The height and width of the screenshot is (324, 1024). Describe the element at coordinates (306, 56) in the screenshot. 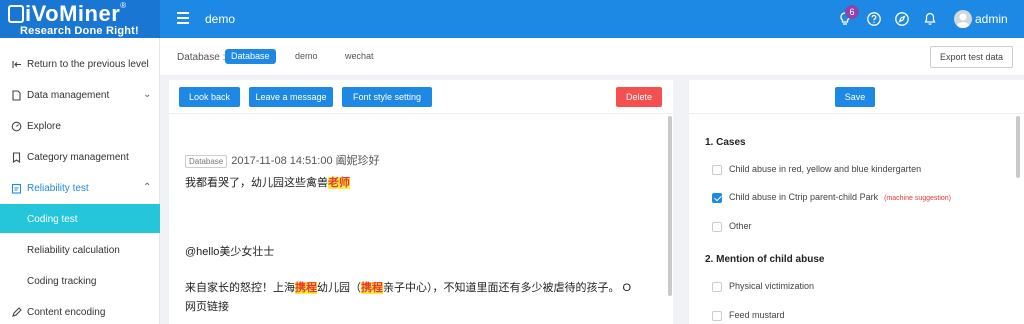

I see `database-chip-demo: demo` at that location.